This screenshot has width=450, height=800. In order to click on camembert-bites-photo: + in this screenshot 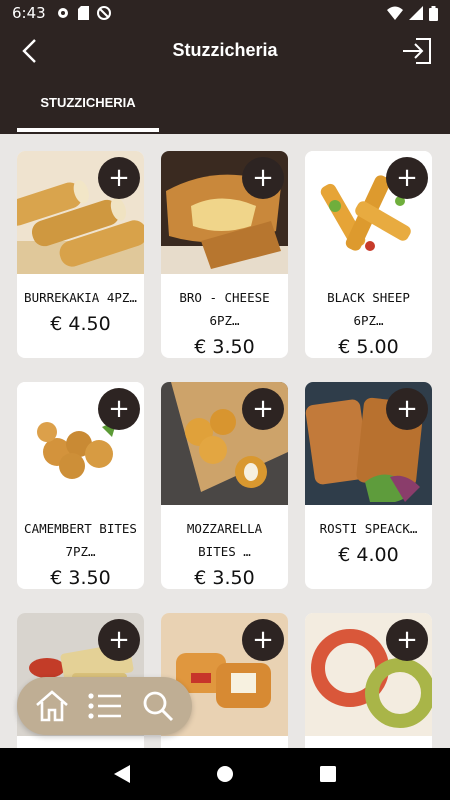, I will do `click(80, 443)`.